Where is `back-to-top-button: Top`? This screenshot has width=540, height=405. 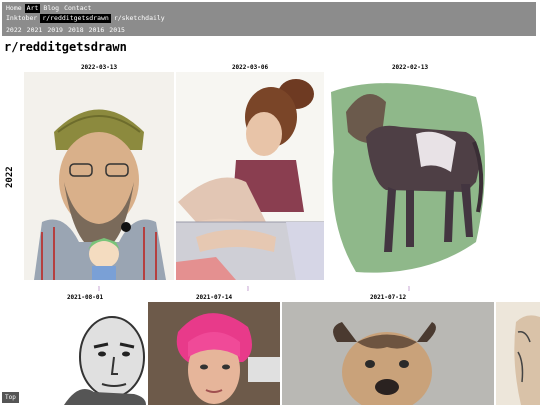 back-to-top-button: Top is located at coordinates (10, 397).